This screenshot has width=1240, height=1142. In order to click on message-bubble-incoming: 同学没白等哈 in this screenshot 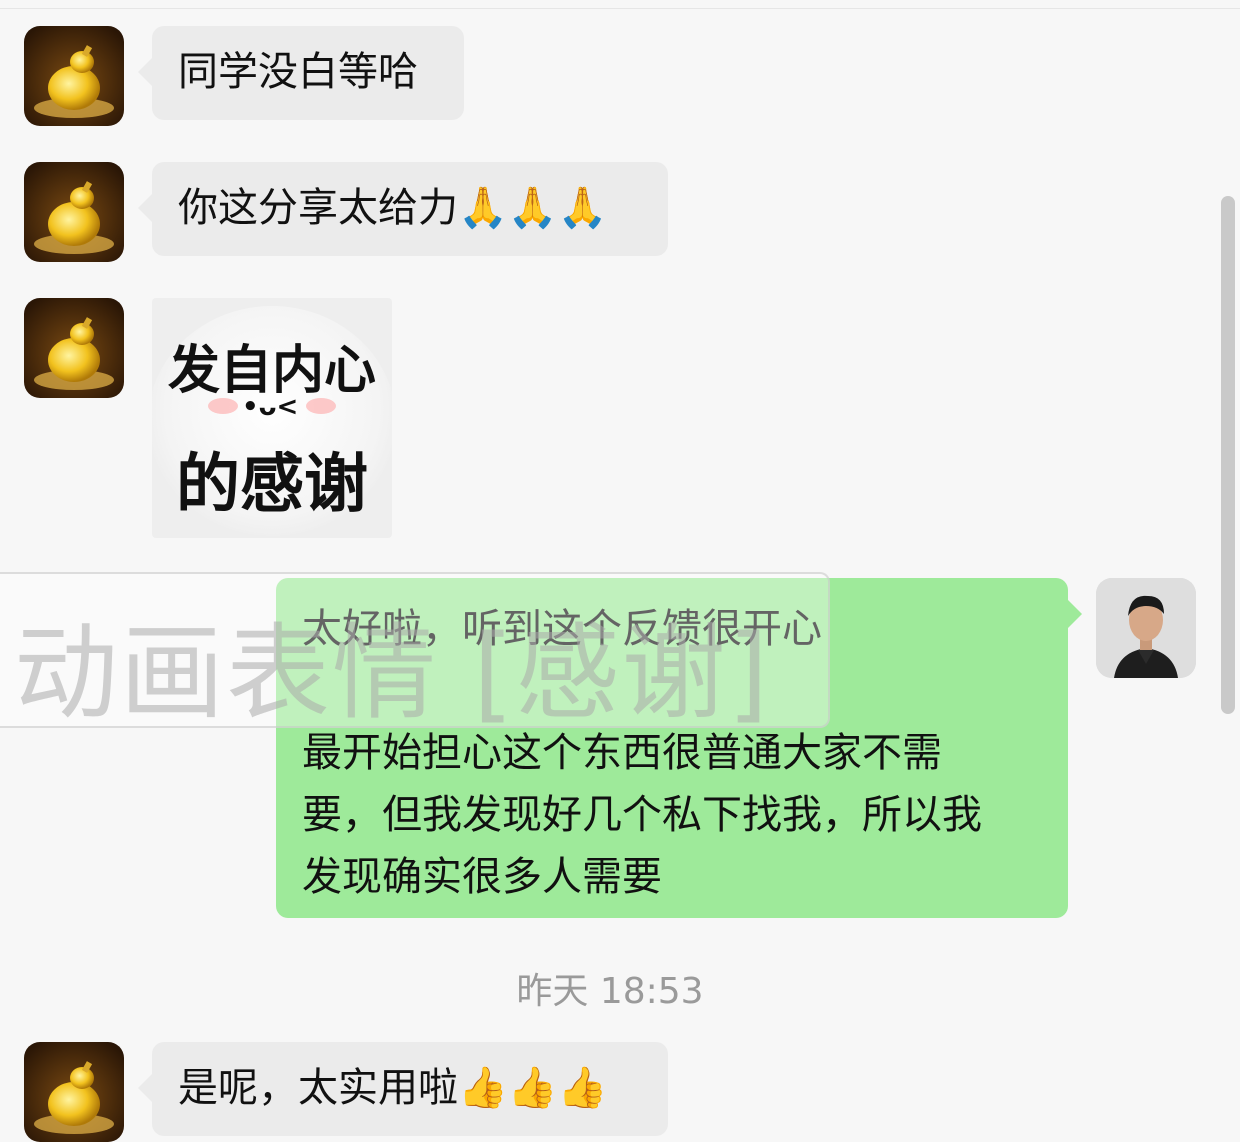, I will do `click(301, 73)`.